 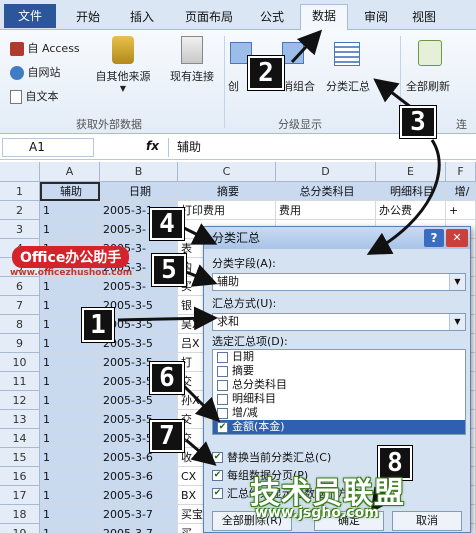 I want to click on summary-item: 总分类科目, so click(x=339, y=385).